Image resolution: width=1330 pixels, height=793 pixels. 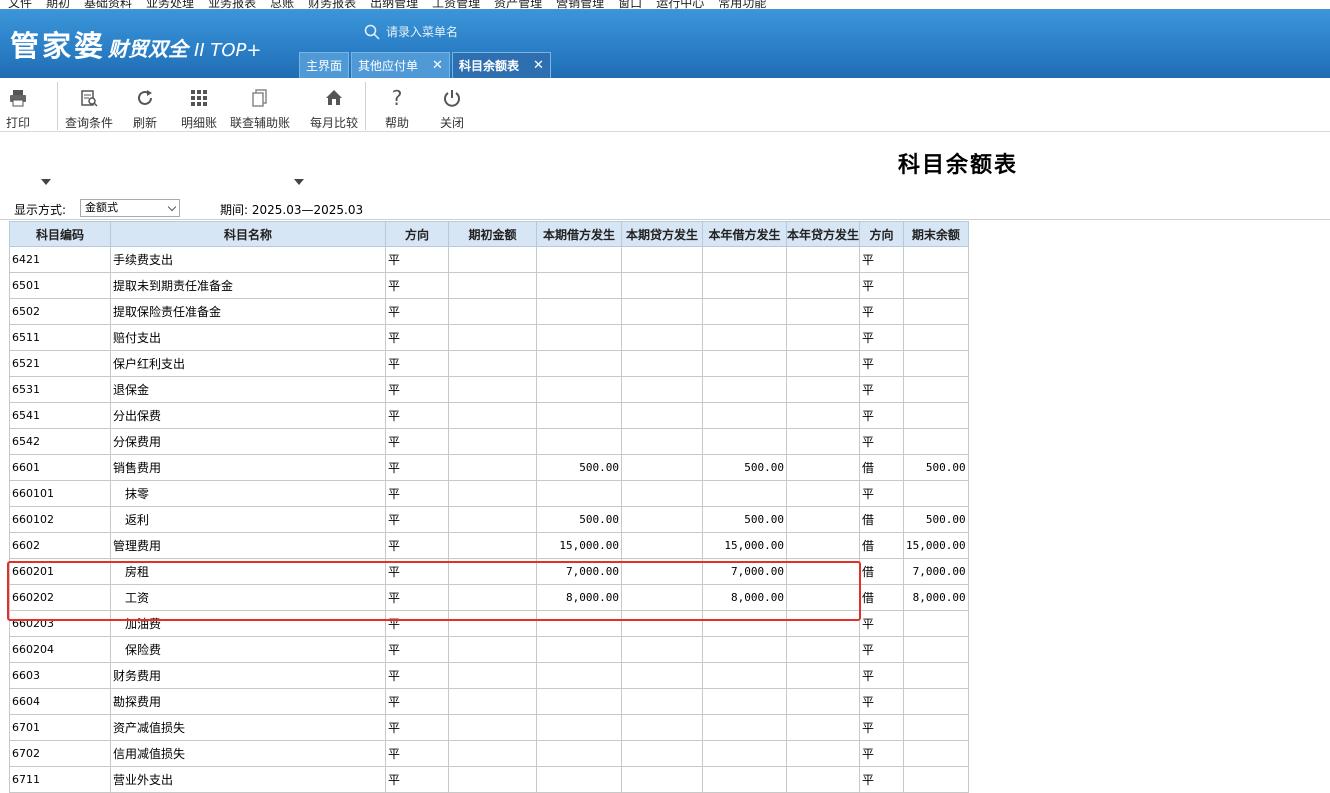 What do you see at coordinates (489, 779) in the screenshot?
I see `table-row: 6711 营业外支出平平` at bounding box center [489, 779].